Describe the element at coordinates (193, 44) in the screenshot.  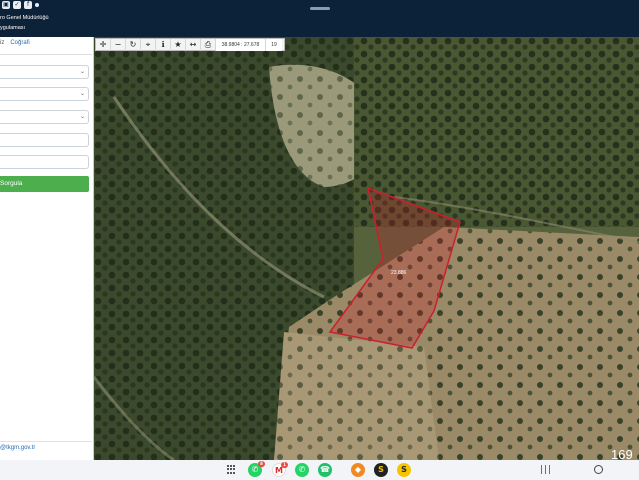
I see `measure-icon: ↔` at that location.